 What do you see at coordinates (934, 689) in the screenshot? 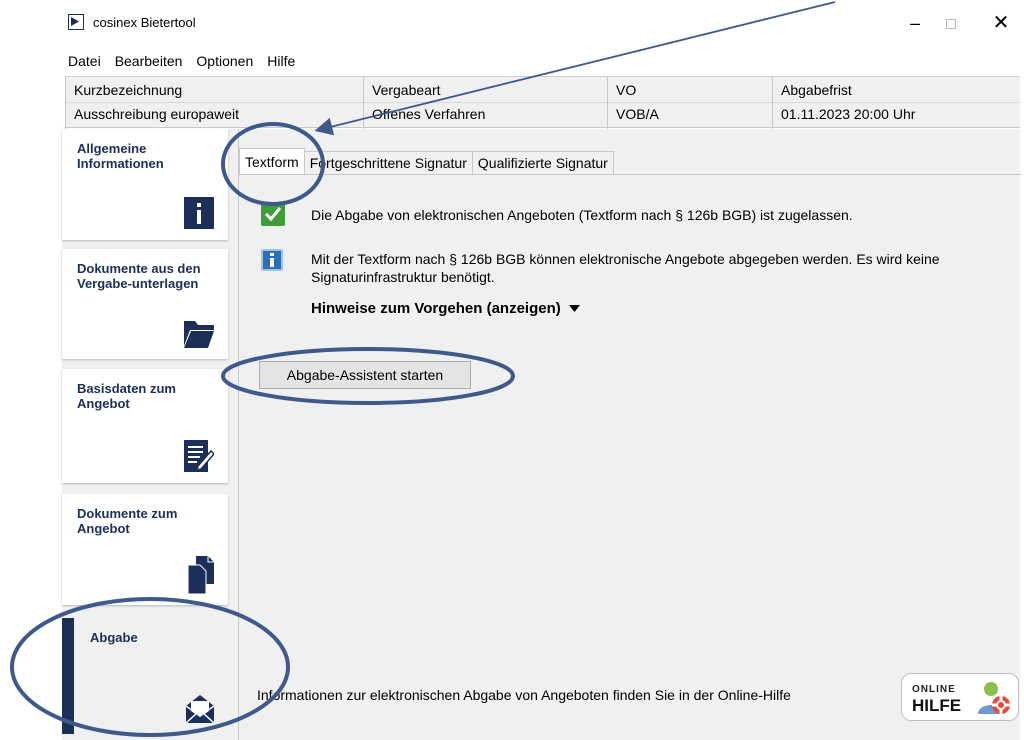
I see `online-help-small-label: ONLINE` at bounding box center [934, 689].